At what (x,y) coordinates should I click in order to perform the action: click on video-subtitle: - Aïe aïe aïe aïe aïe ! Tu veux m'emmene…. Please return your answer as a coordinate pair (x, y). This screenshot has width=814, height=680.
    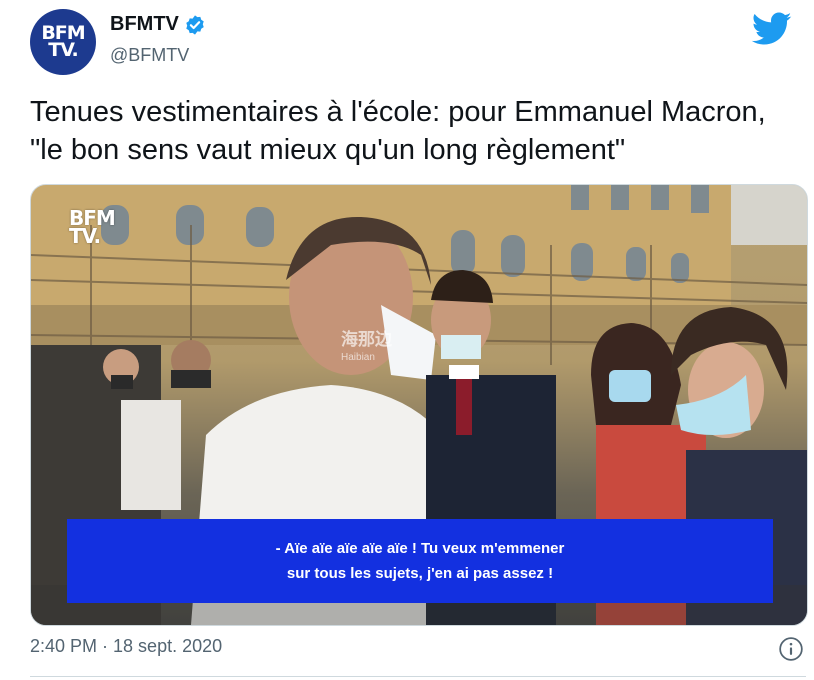
    Looking at the image, I should click on (420, 561).